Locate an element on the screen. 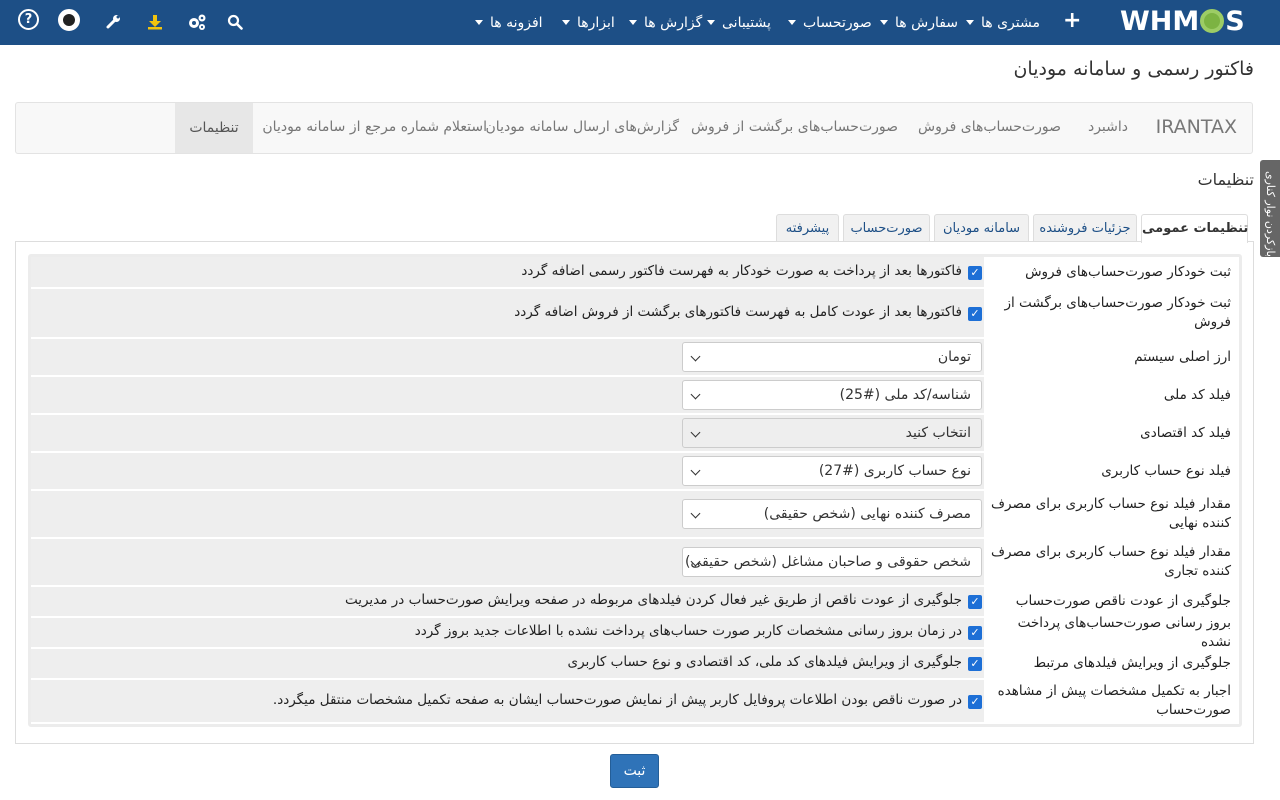  checkbox-auto-sales: ✓ is located at coordinates (975, 273).